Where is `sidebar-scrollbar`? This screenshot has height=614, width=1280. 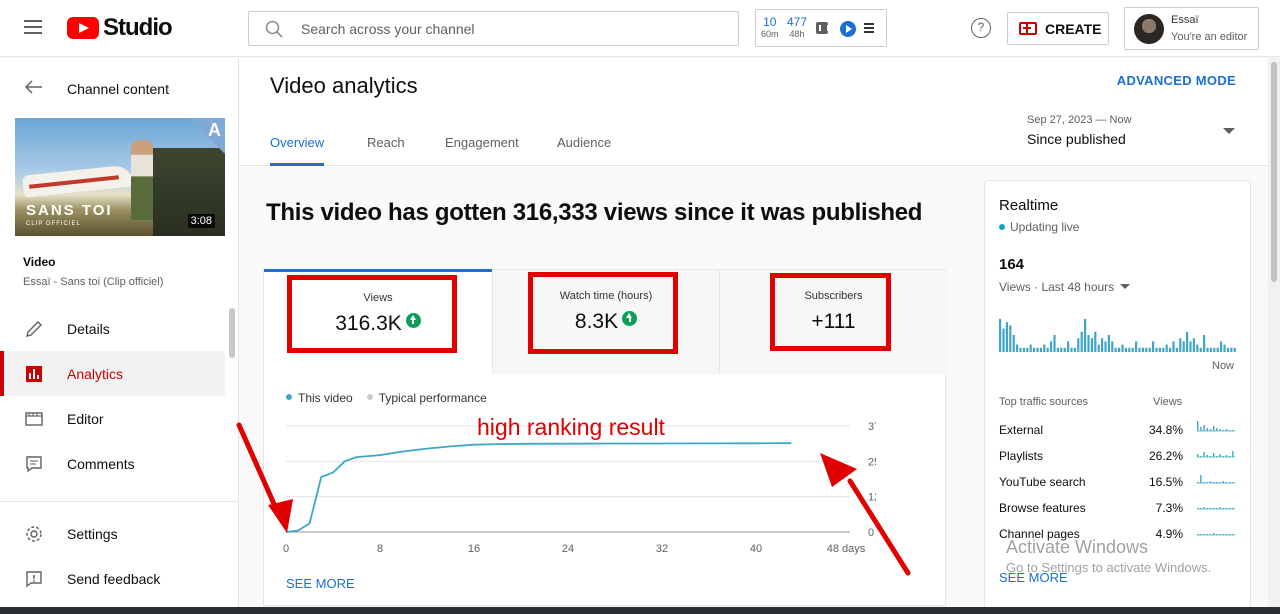 sidebar-scrollbar is located at coordinates (232, 333).